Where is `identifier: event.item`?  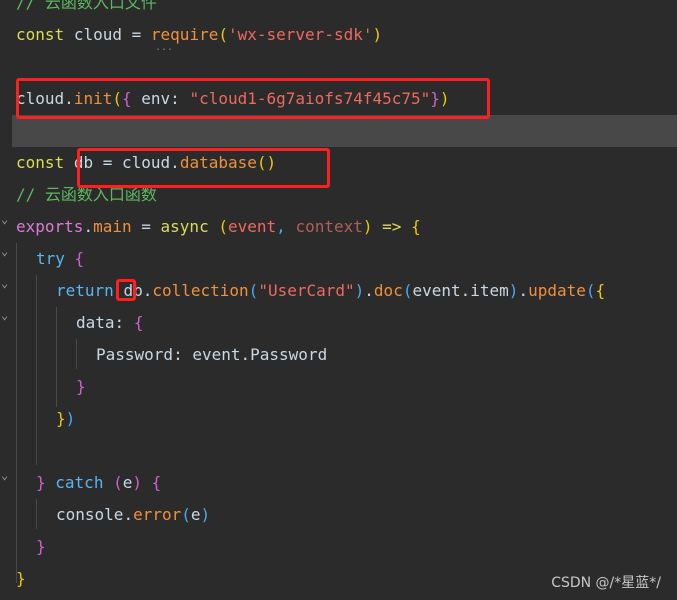 identifier: event.item is located at coordinates (460, 290).